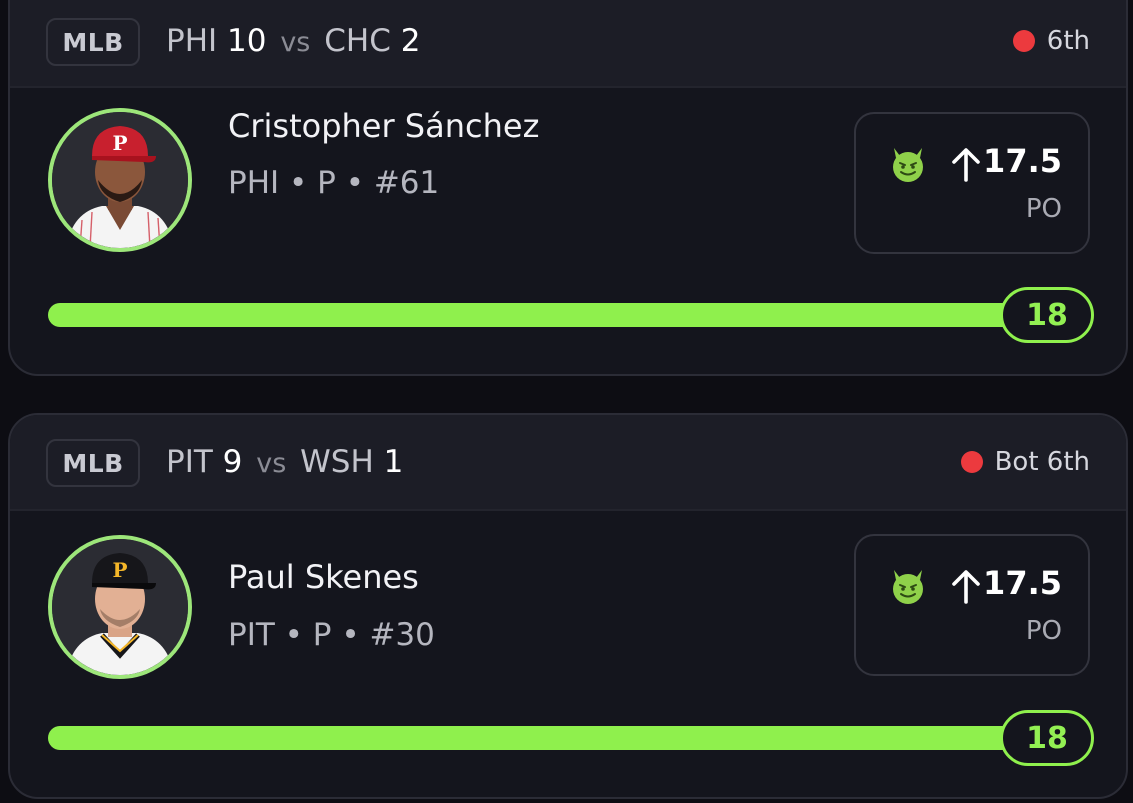 The width and height of the screenshot is (1133, 803). Describe the element at coordinates (568, 44) in the screenshot. I see `game-header: MLB PHI 10 vs CHC 2 6th` at that location.